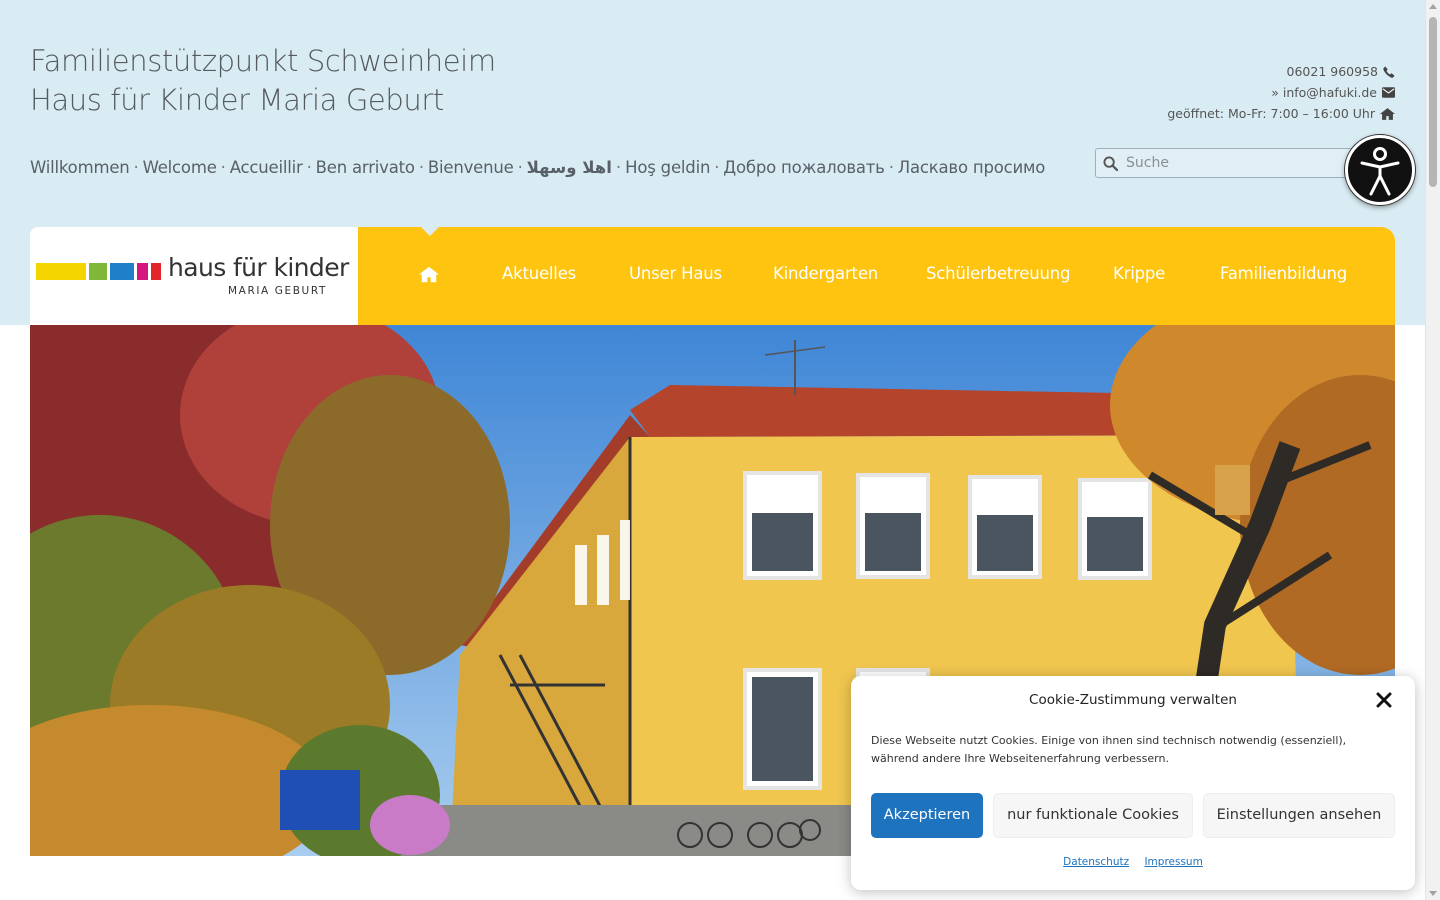 This screenshot has width=1440, height=900. I want to click on phone-number: 06021 960958, so click(1332, 71).